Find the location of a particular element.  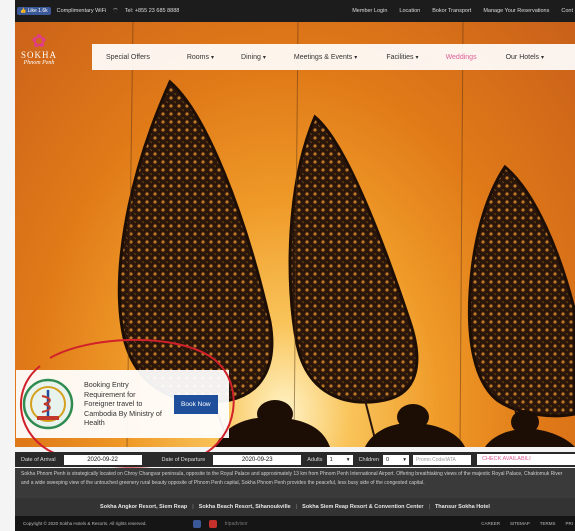

nav-rooms: Rooms ▾ is located at coordinates (200, 57).